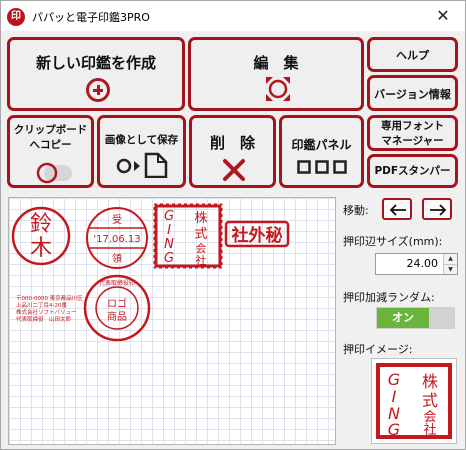 The image size is (466, 450). What do you see at coordinates (117, 283) in the screenshot?
I see `circle-seal-ring: 代表取締役印` at bounding box center [117, 283].